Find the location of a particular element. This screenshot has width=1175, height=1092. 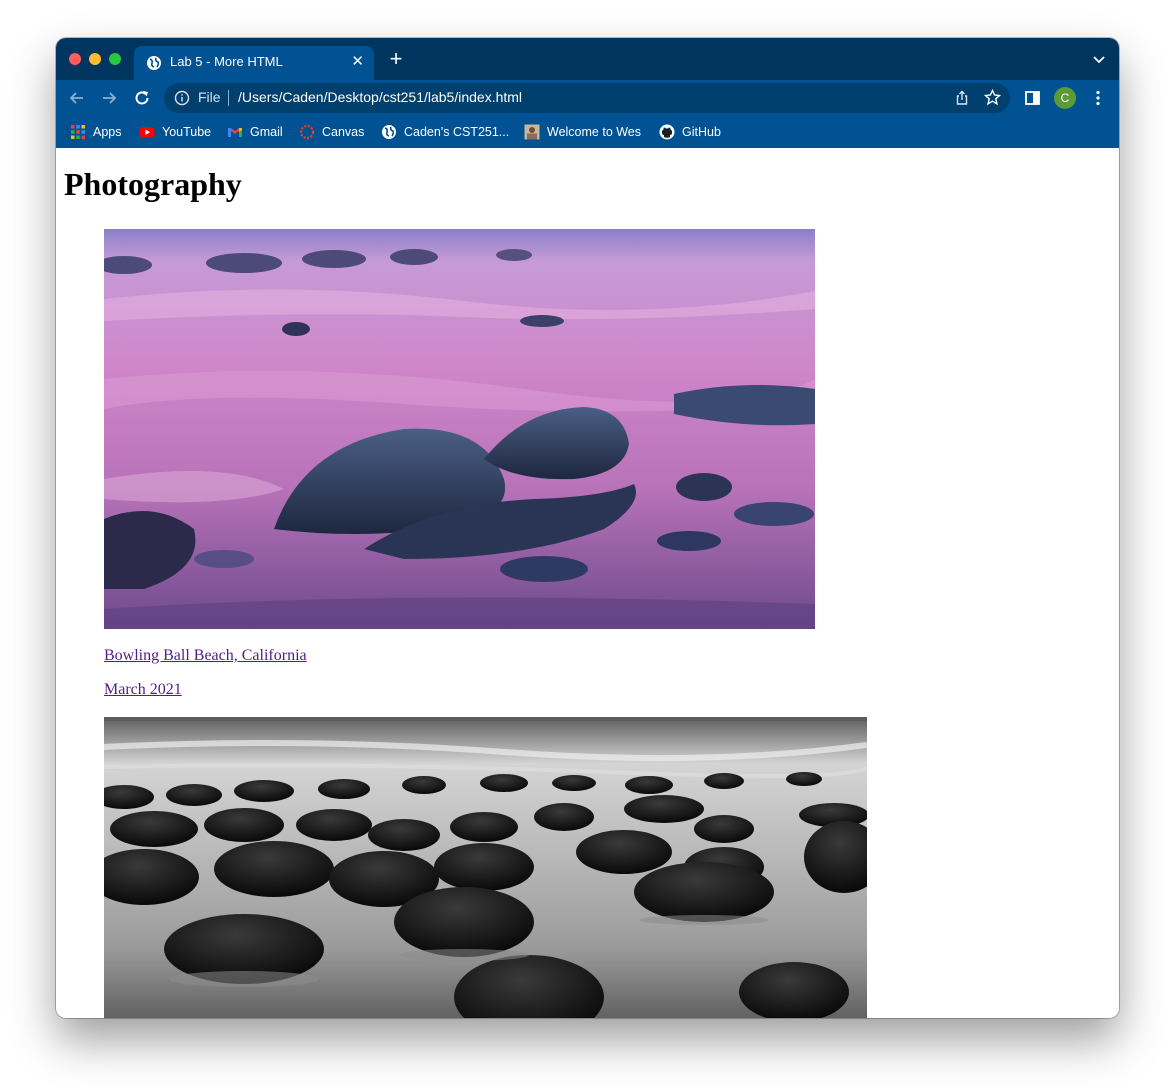

active-tab: Lab 5 - More HTML ✕ is located at coordinates (254, 63).